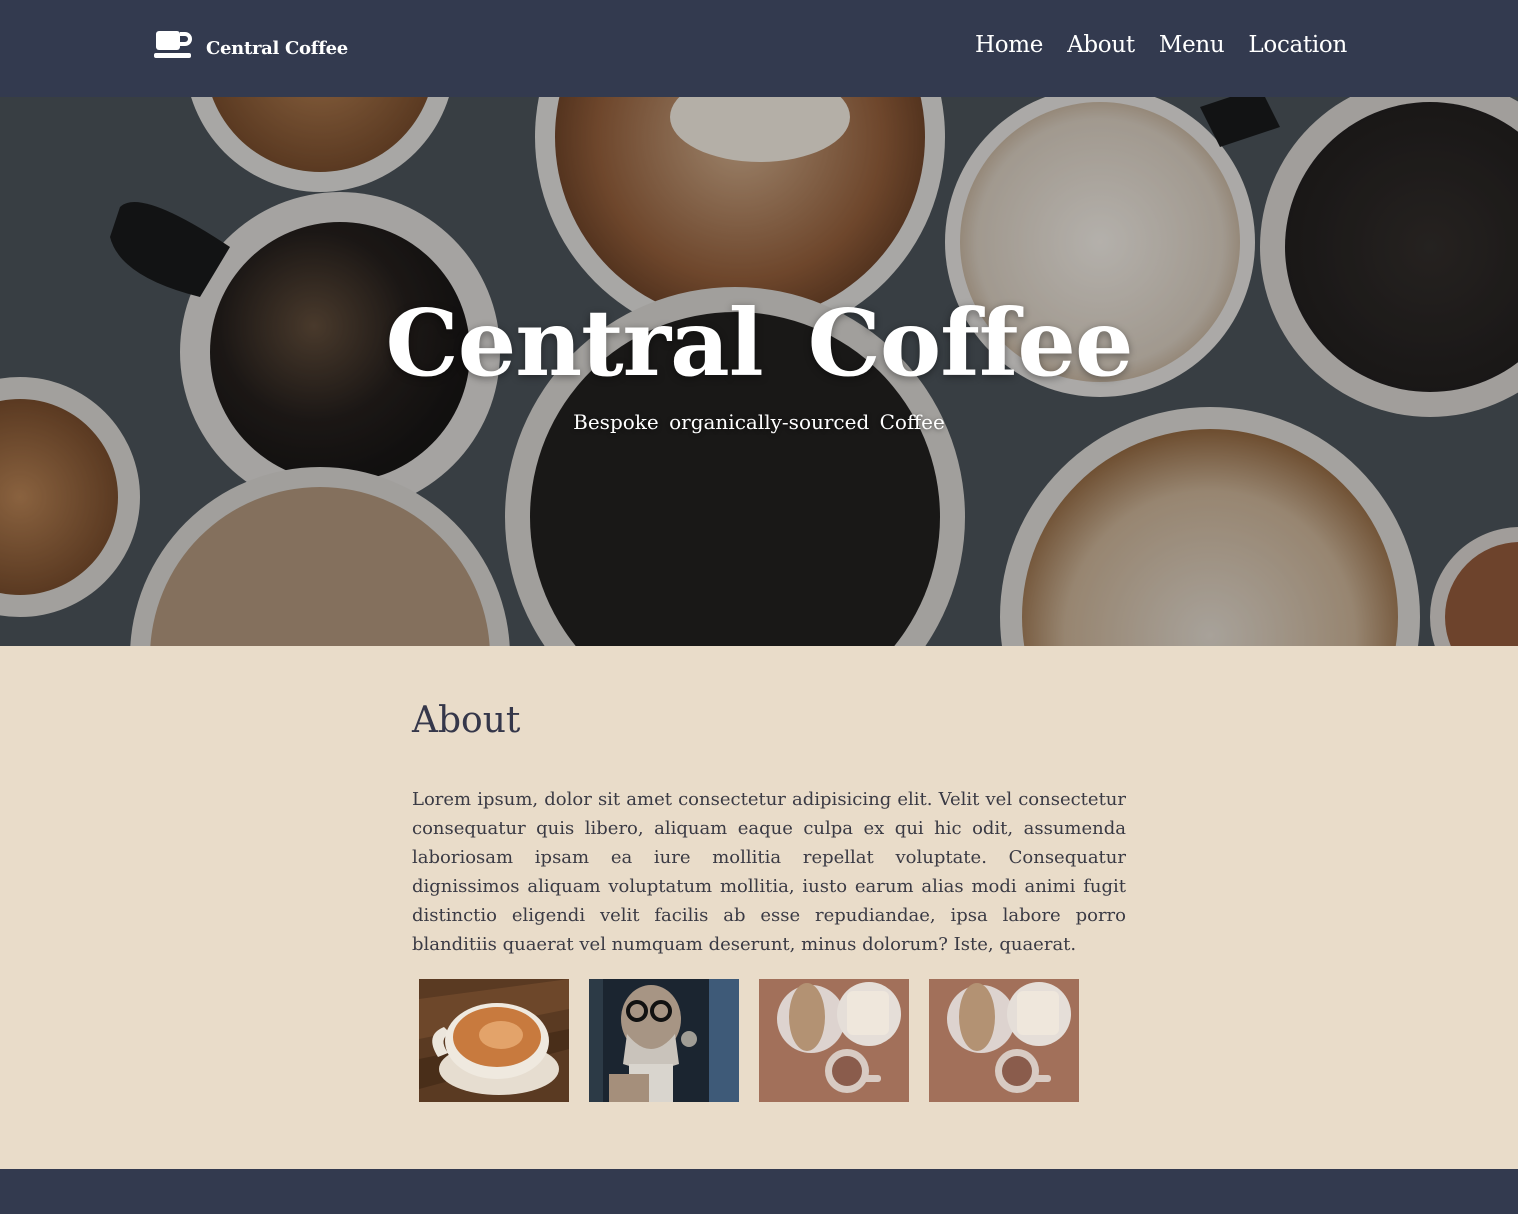  I want to click on brand-name: Central Coffee, so click(277, 48).